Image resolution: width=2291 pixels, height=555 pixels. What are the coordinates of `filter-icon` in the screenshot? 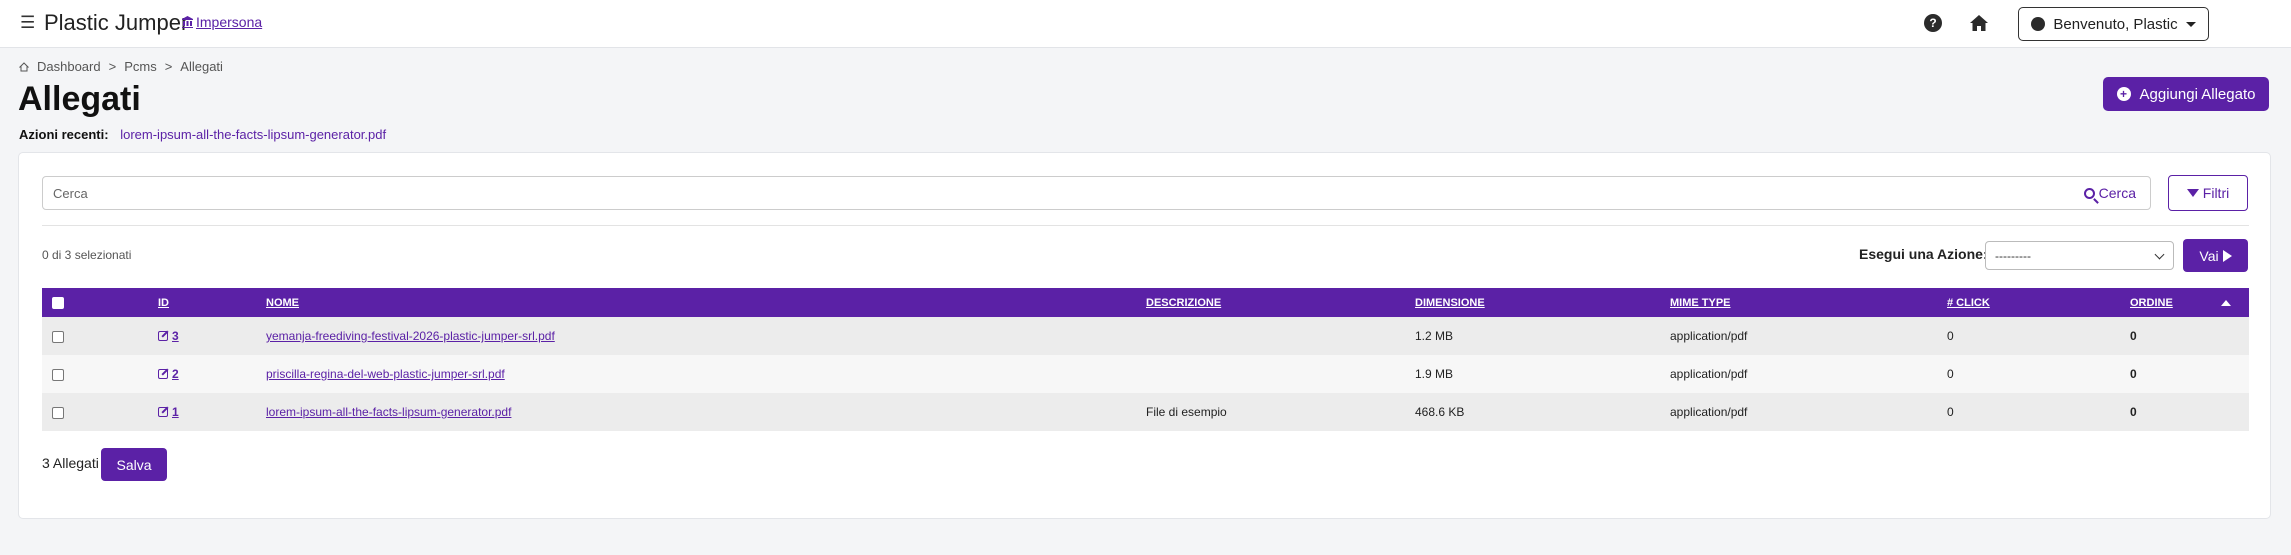 It's located at (2192, 193).